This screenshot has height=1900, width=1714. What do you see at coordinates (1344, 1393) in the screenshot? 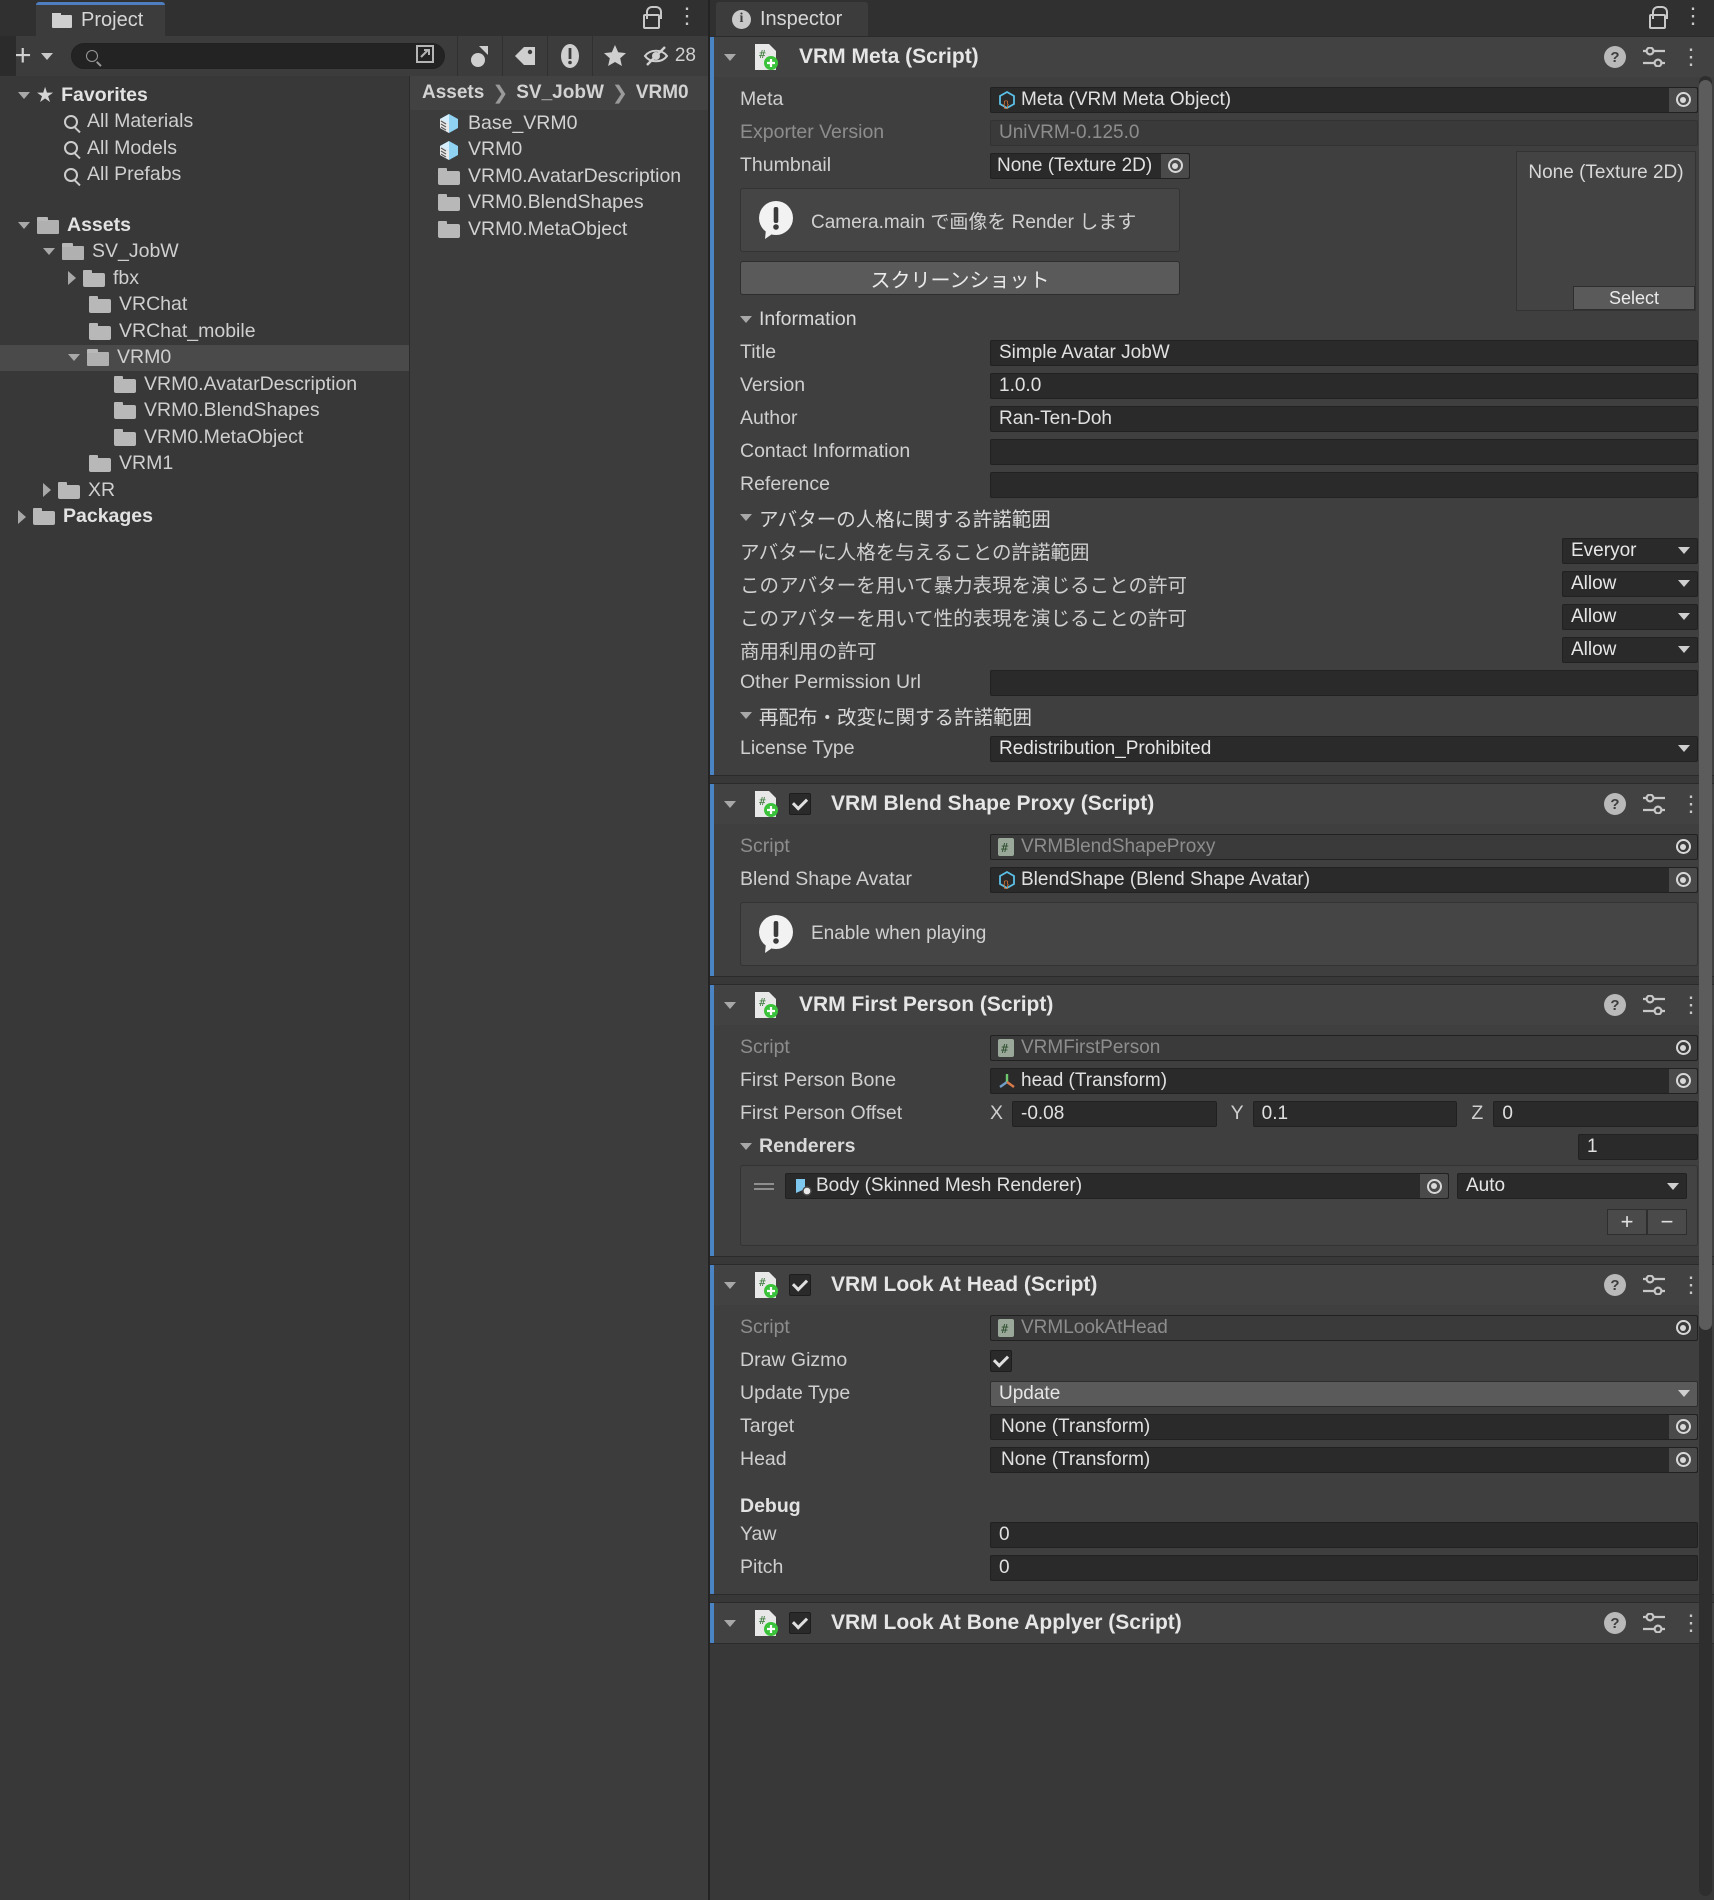
I see `update-type-dropdown: Update` at bounding box center [1344, 1393].